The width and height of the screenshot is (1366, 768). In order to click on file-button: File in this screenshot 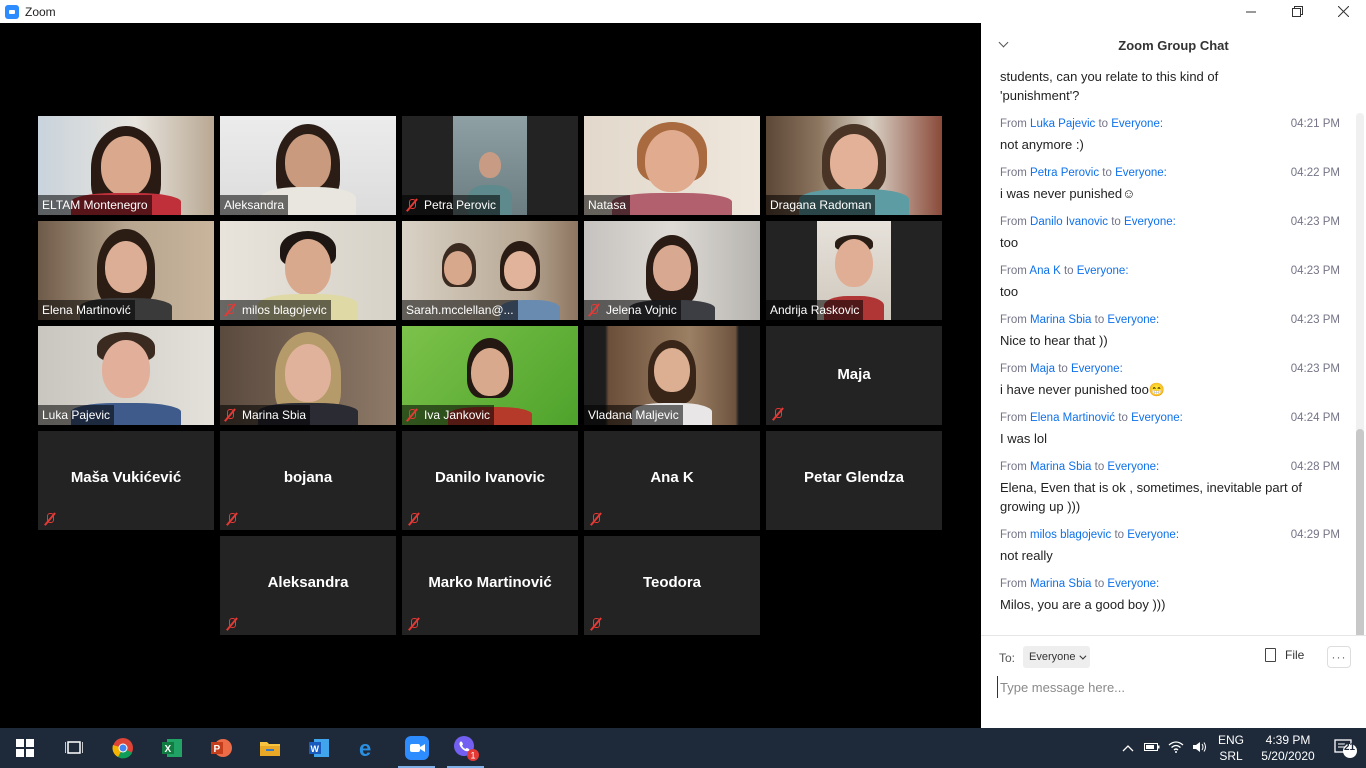, I will do `click(1284, 655)`.